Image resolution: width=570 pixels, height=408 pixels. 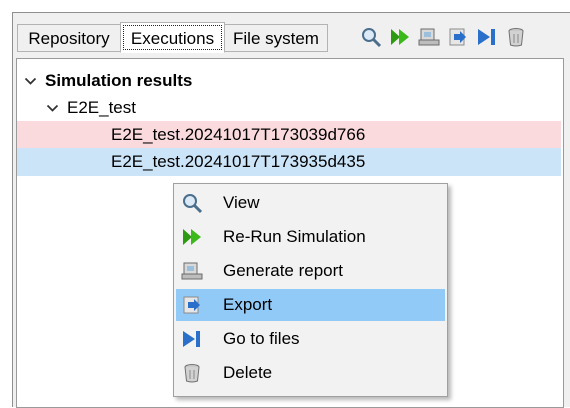 I want to click on tree-folder-row: E2E_test, so click(x=289, y=108).